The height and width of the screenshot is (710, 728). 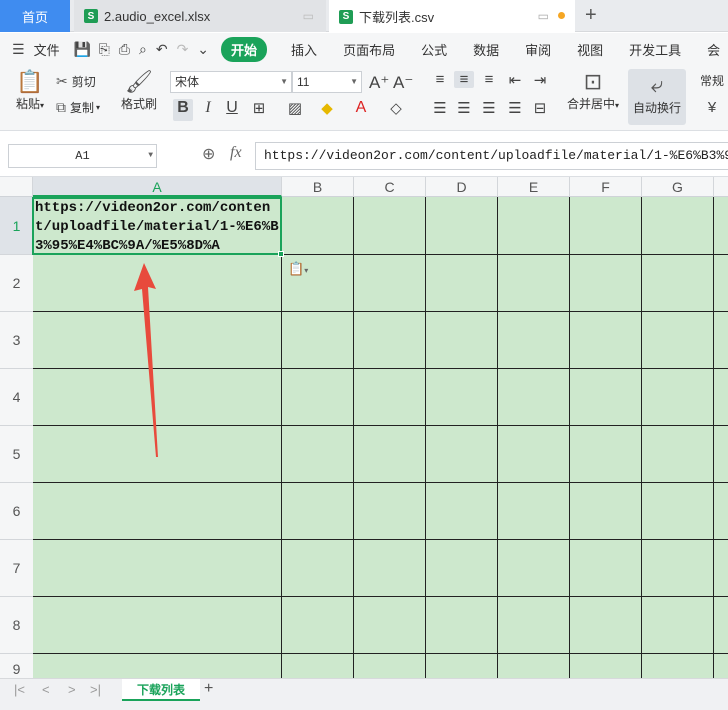 I want to click on next-sheet-icon: >, so click(x=72, y=689).